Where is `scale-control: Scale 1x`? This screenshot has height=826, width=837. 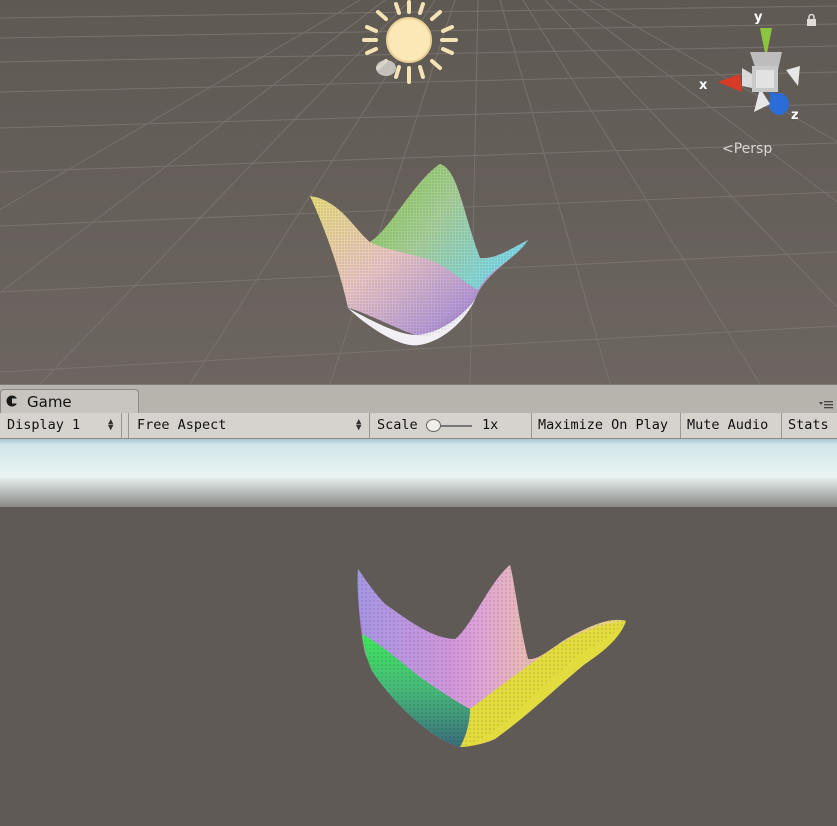
scale-control: Scale 1x is located at coordinates (451, 425).